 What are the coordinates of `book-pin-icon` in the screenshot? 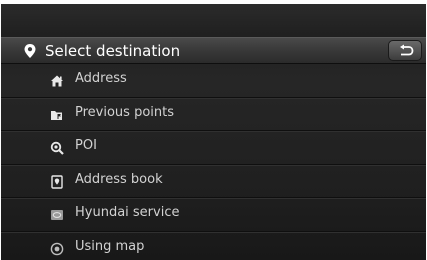 It's located at (57, 181).